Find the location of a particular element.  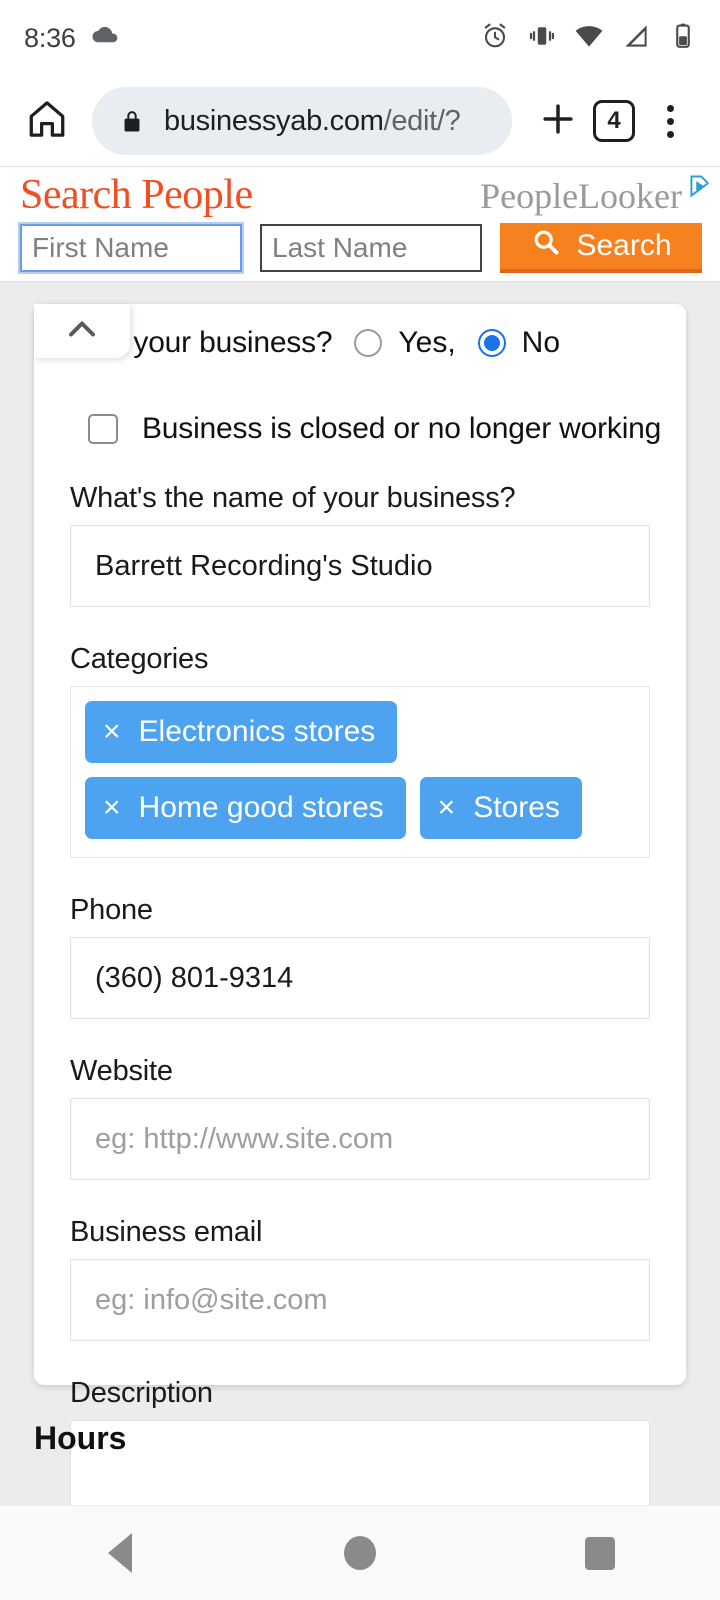

magnifier-icon is located at coordinates (546, 246).